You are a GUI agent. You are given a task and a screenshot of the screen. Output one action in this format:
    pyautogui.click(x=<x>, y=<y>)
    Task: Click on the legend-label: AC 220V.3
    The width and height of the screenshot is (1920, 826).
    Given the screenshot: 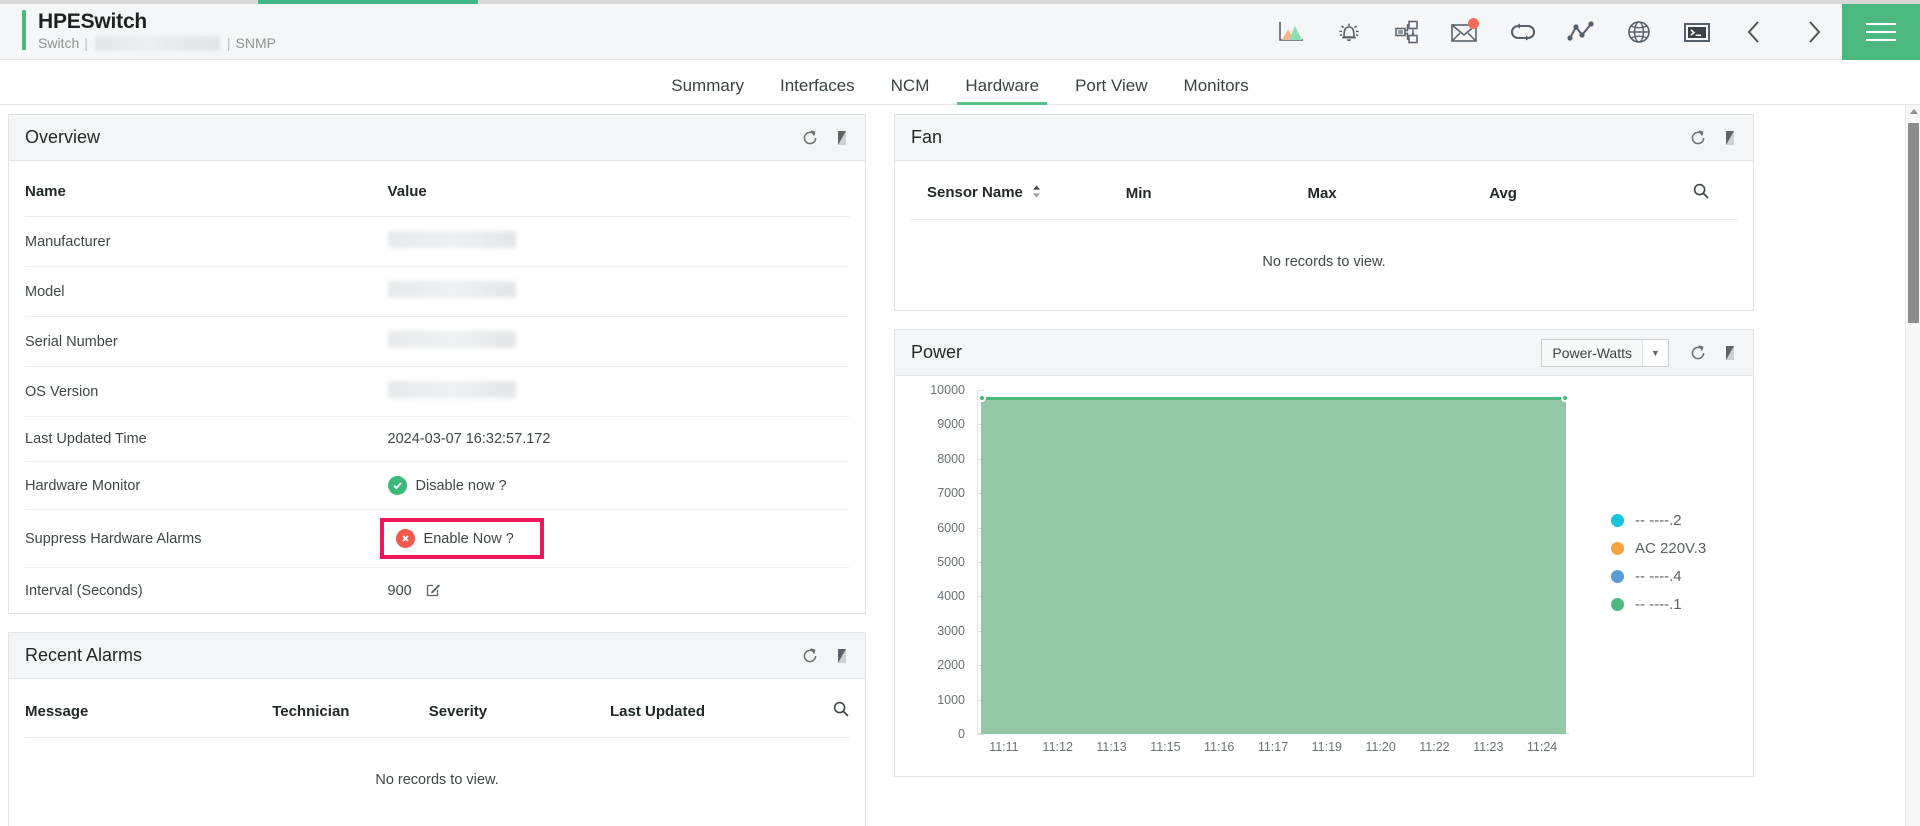 What is the action you would take?
    pyautogui.click(x=1671, y=548)
    